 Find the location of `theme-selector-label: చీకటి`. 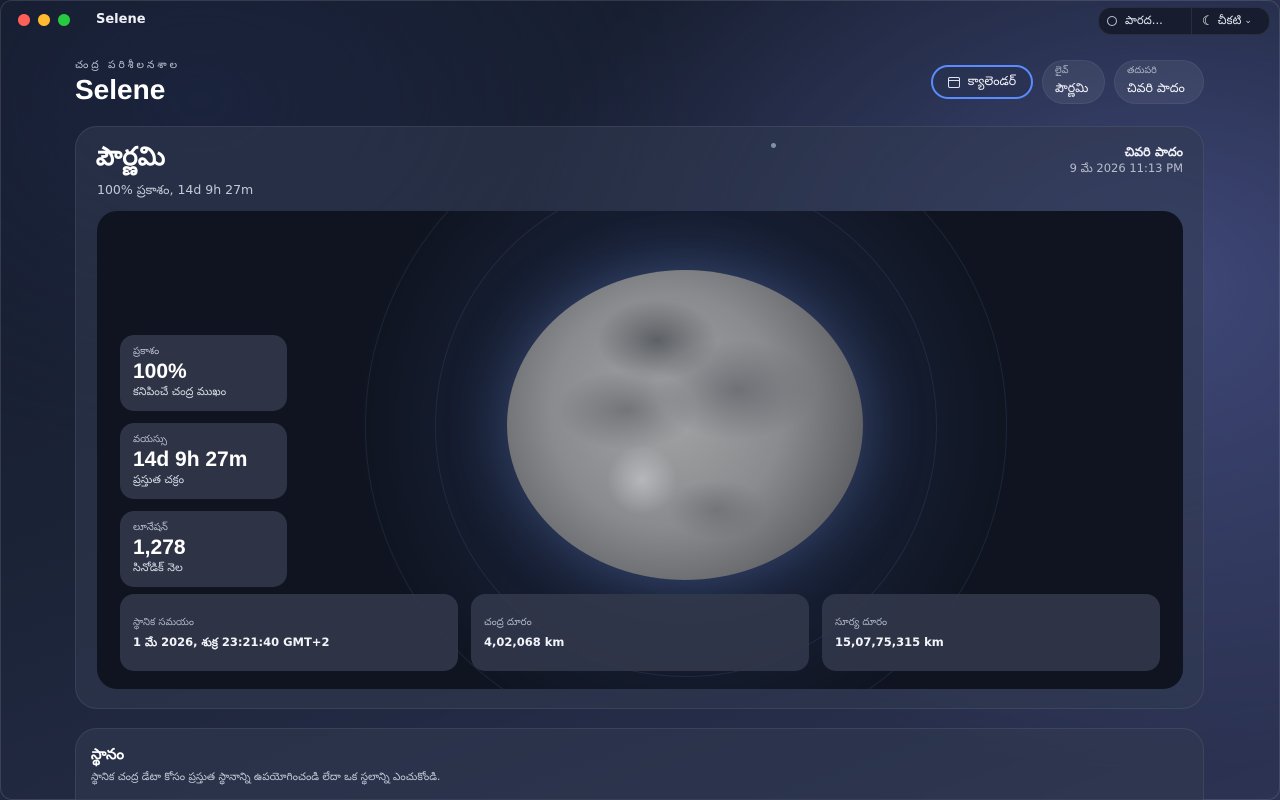

theme-selector-label: చీకటి is located at coordinates (1229, 19).